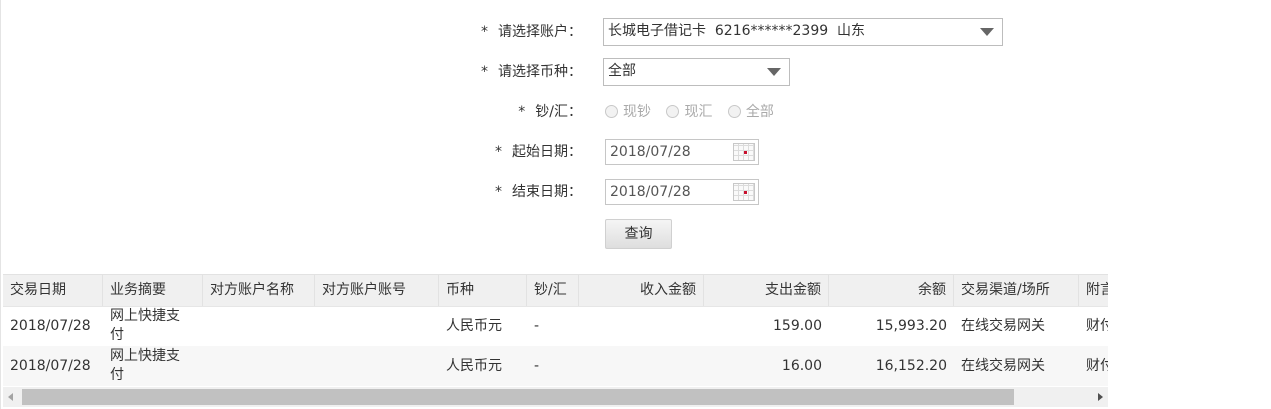 The image size is (1271, 409). What do you see at coordinates (53, 290) in the screenshot?
I see `column-header-date: 交易日期` at bounding box center [53, 290].